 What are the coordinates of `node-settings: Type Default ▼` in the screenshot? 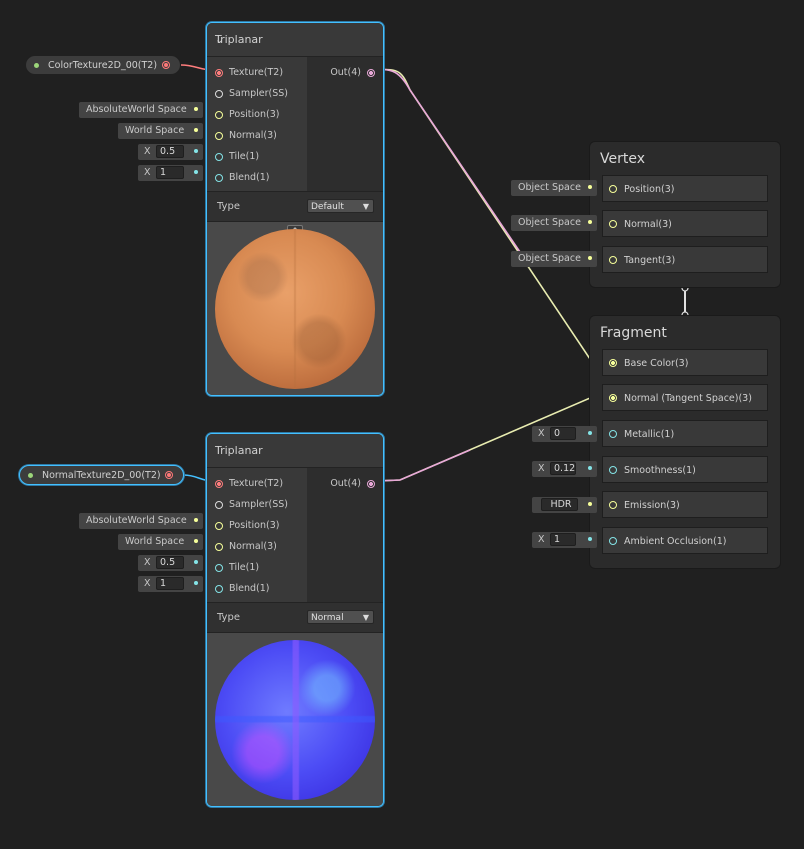 It's located at (295, 206).